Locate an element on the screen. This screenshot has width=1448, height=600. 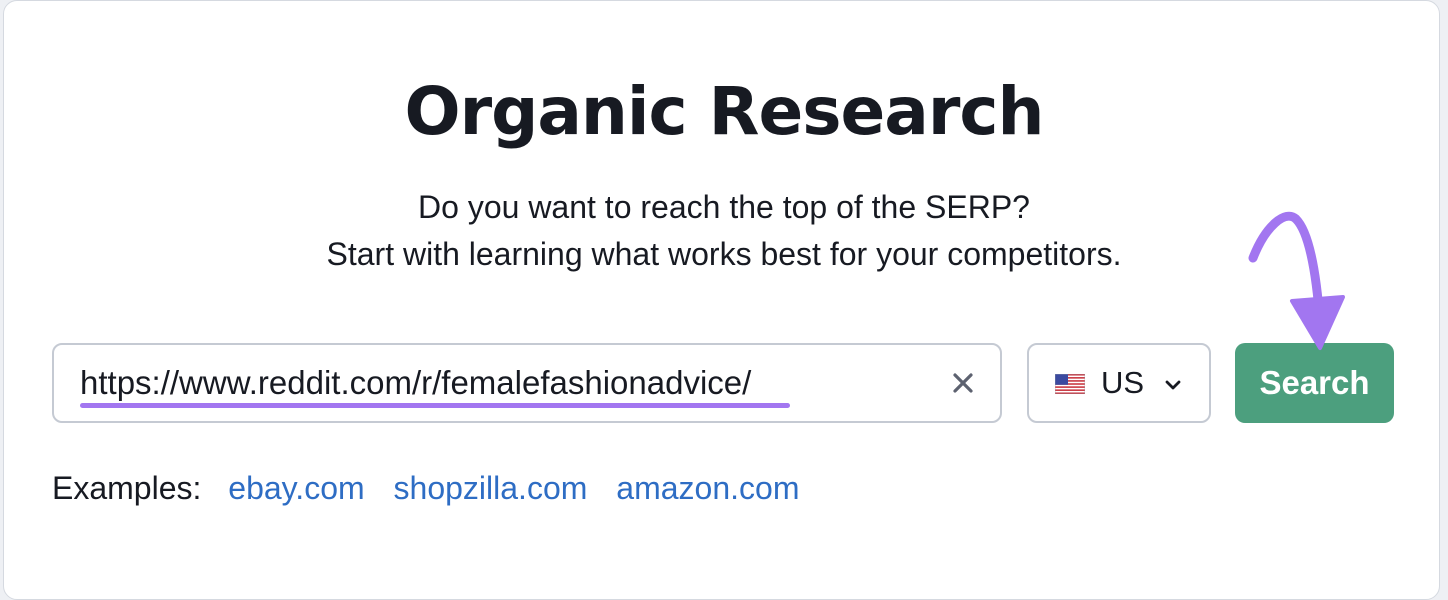
examples-label: Examples: is located at coordinates (127, 488).